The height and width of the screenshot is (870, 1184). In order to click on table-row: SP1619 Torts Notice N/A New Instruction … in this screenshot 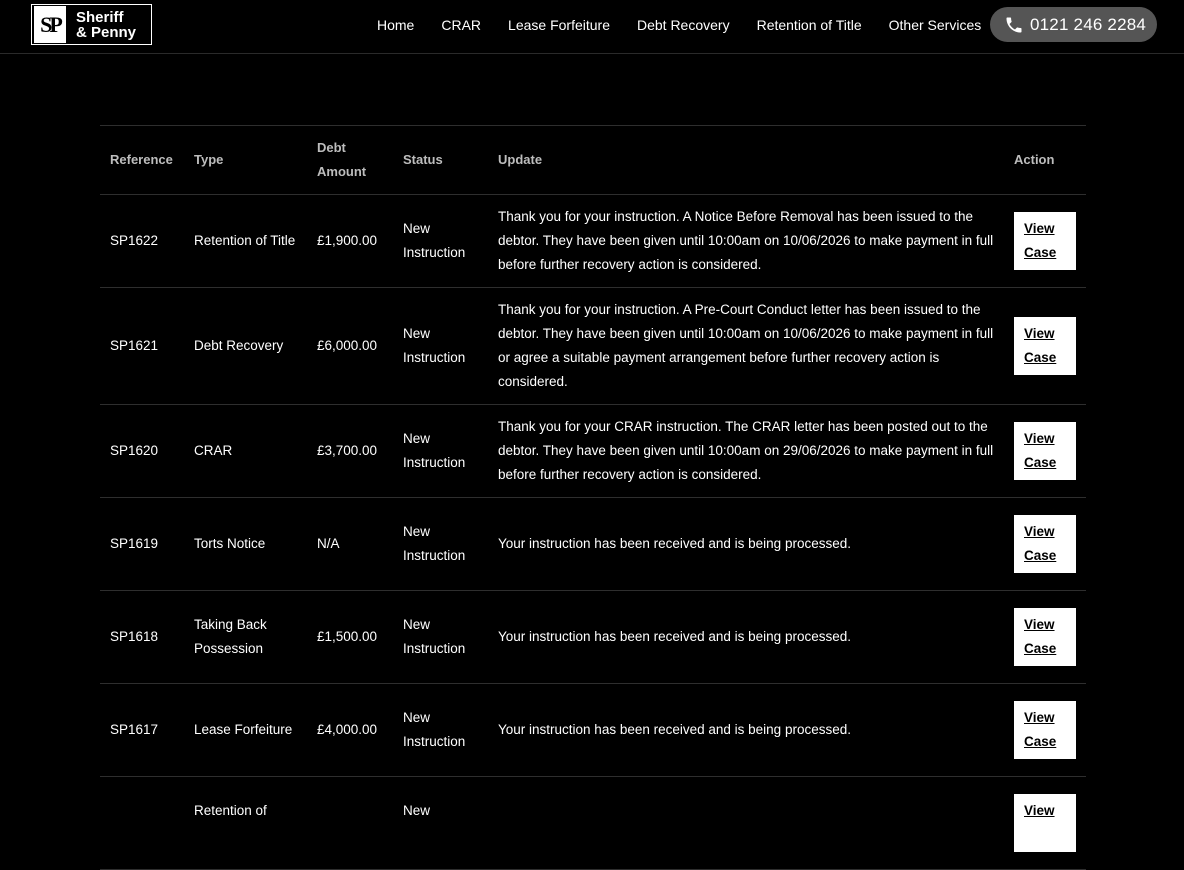, I will do `click(593, 544)`.